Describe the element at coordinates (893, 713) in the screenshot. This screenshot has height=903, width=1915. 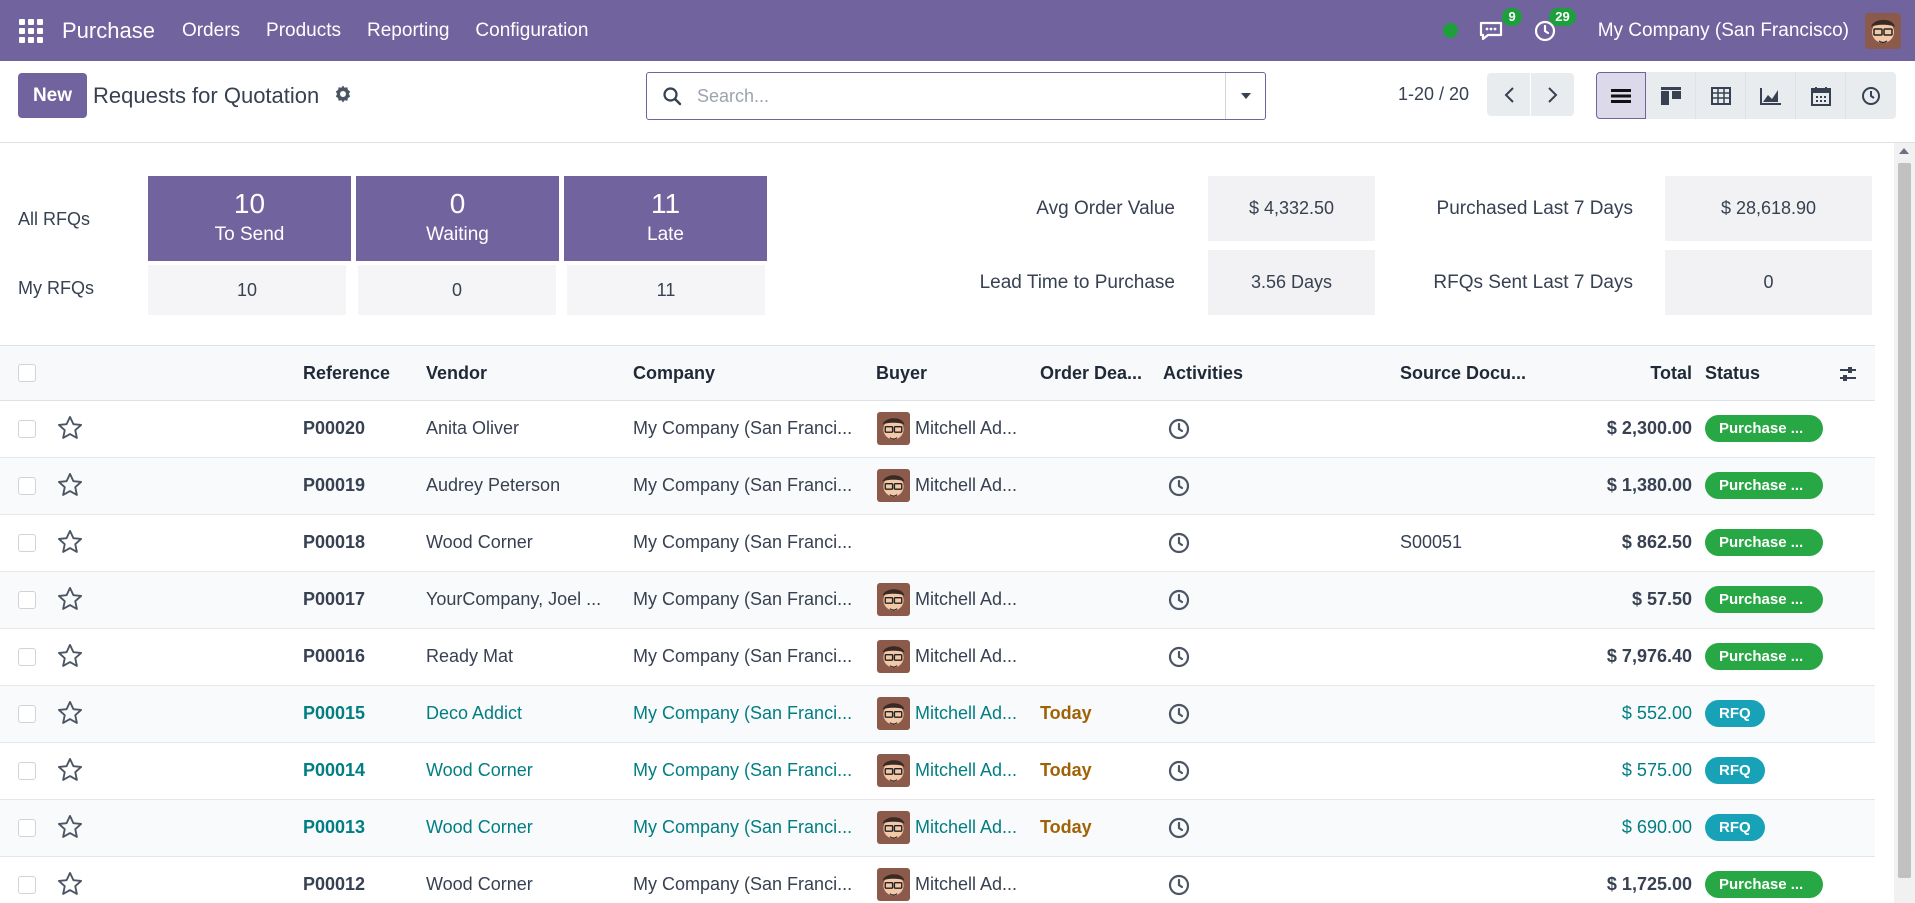
I see `buyer-avatar` at that location.